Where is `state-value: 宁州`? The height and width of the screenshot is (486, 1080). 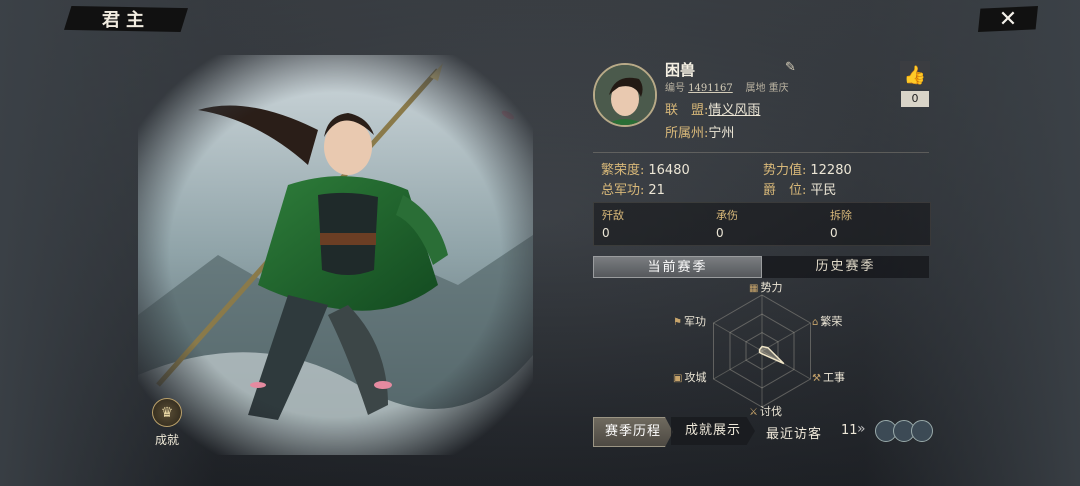
state-value: 宁州 is located at coordinates (721, 133).